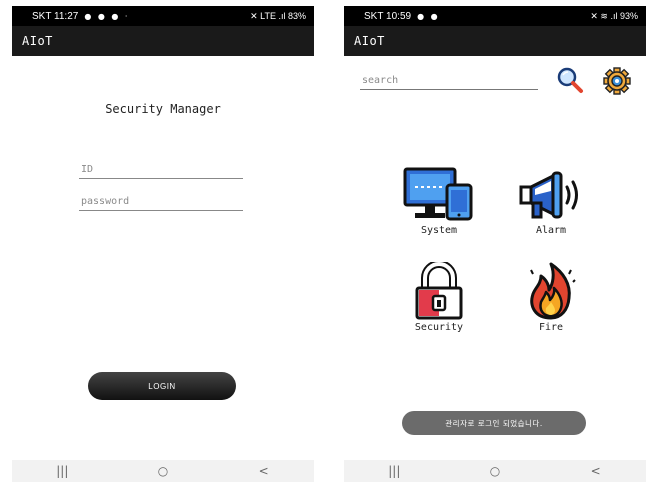 The width and height of the screenshot is (649, 487). Describe the element at coordinates (388, 16) in the screenshot. I see `status-time: SKT 10:59` at that location.